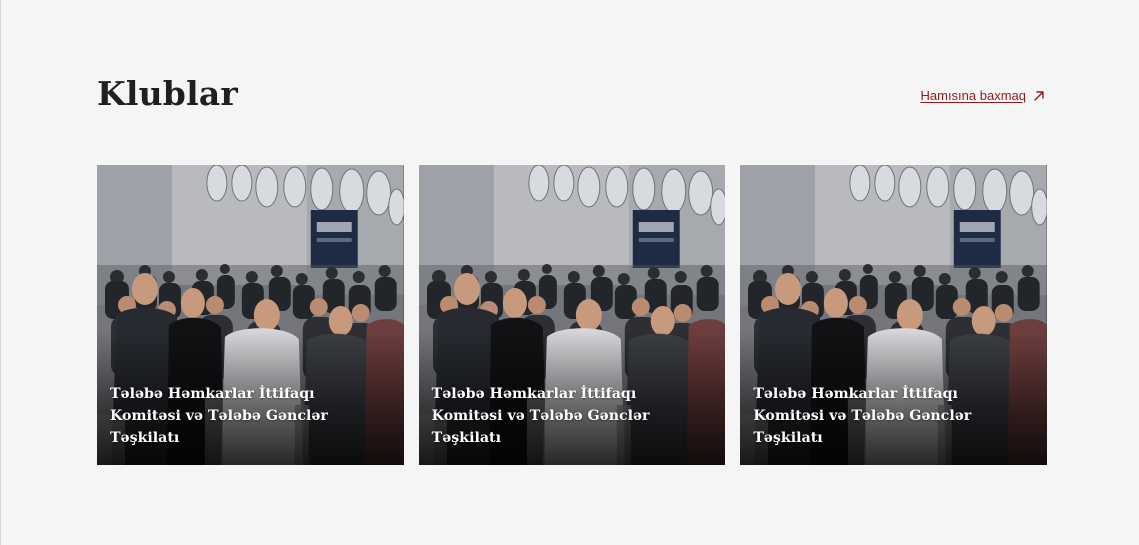 The image size is (1139, 545). What do you see at coordinates (572, 96) in the screenshot?
I see `section-header: Klublar Hamısına baxmaq` at bounding box center [572, 96].